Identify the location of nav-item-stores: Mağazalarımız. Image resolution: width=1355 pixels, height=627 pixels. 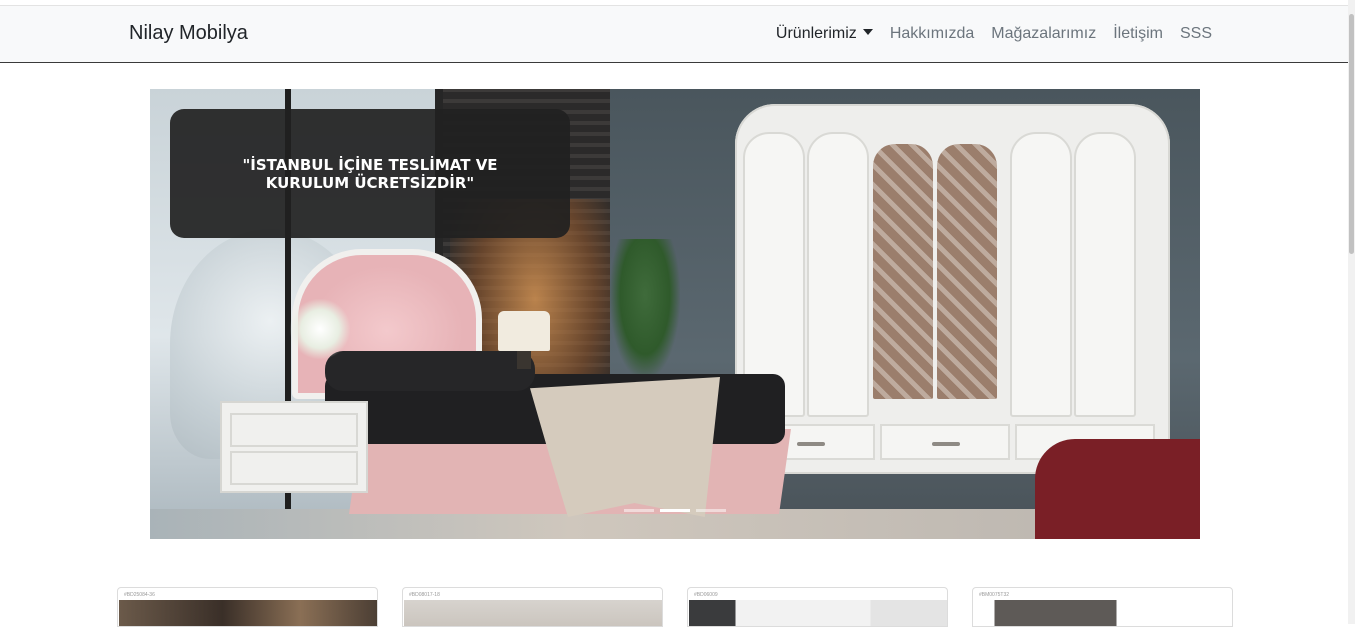
(1043, 34).